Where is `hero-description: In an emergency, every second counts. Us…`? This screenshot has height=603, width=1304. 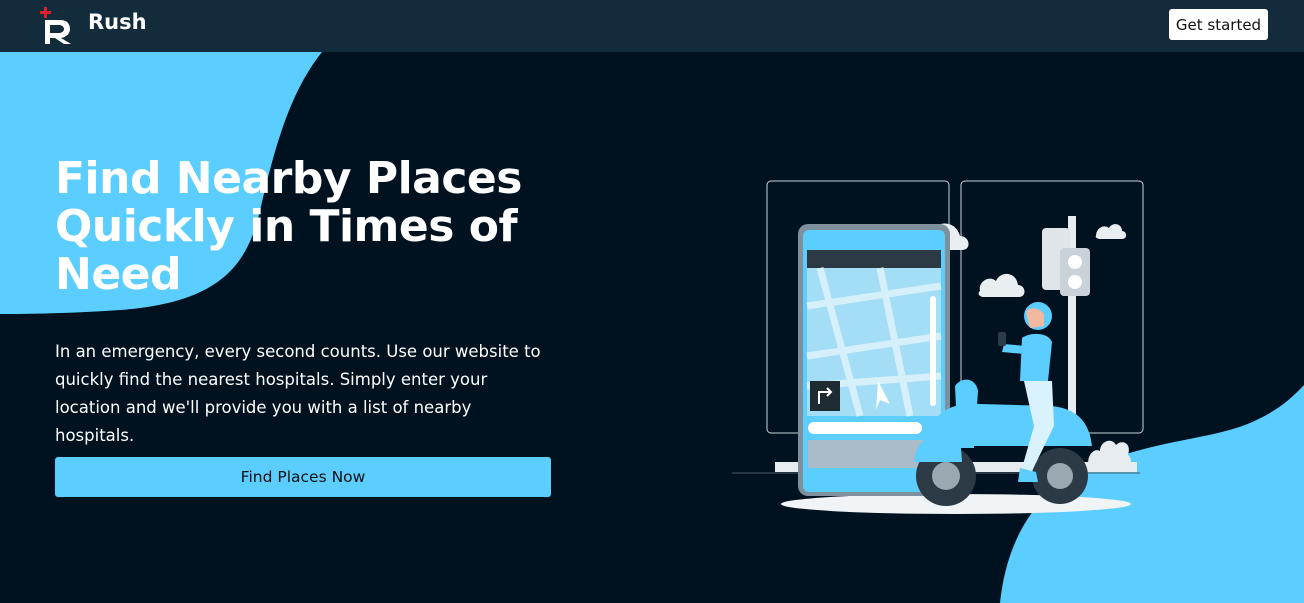
hero-description: In an emergency, every second counts. Us… is located at coordinates (298, 393).